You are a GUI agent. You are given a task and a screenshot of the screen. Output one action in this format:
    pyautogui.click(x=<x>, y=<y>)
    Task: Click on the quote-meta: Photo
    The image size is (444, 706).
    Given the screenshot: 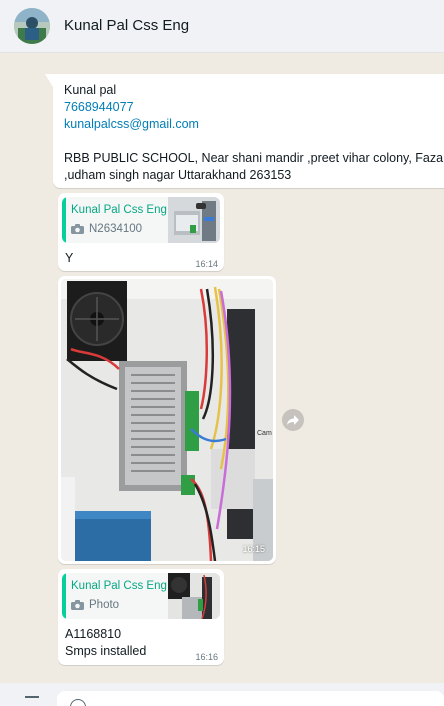 What is the action you would take?
    pyautogui.click(x=95, y=605)
    